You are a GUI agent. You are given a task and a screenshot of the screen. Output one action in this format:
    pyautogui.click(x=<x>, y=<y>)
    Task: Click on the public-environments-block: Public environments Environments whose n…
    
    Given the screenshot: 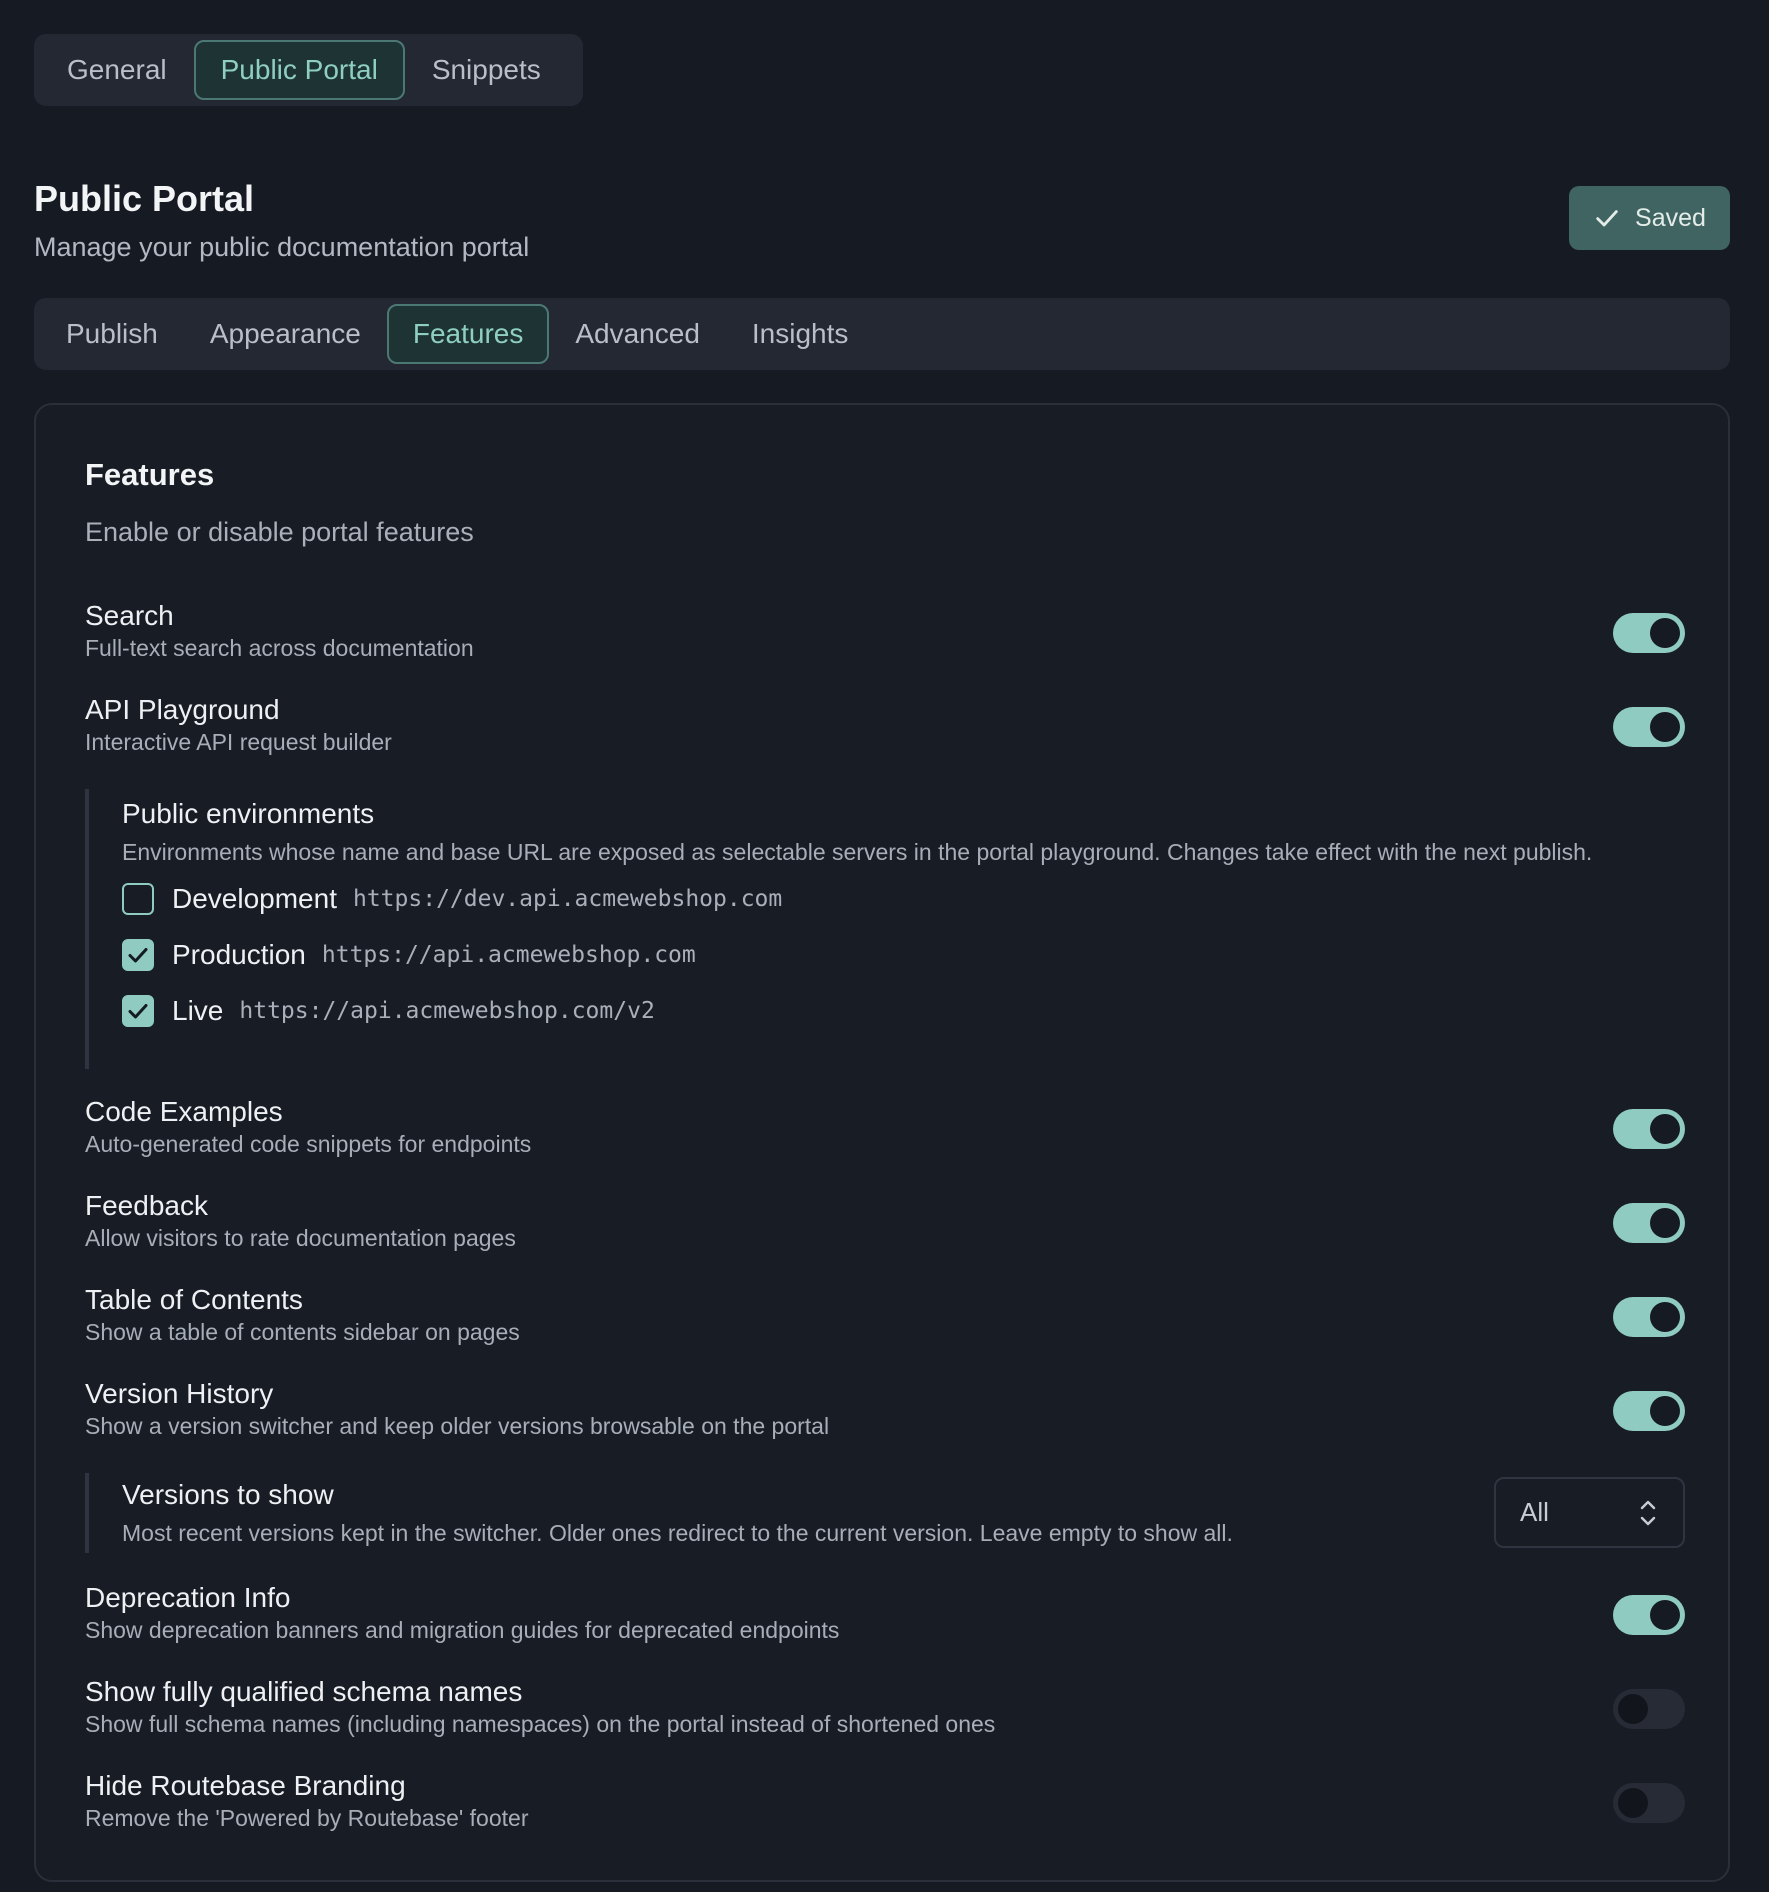 What is the action you would take?
    pyautogui.click(x=885, y=929)
    